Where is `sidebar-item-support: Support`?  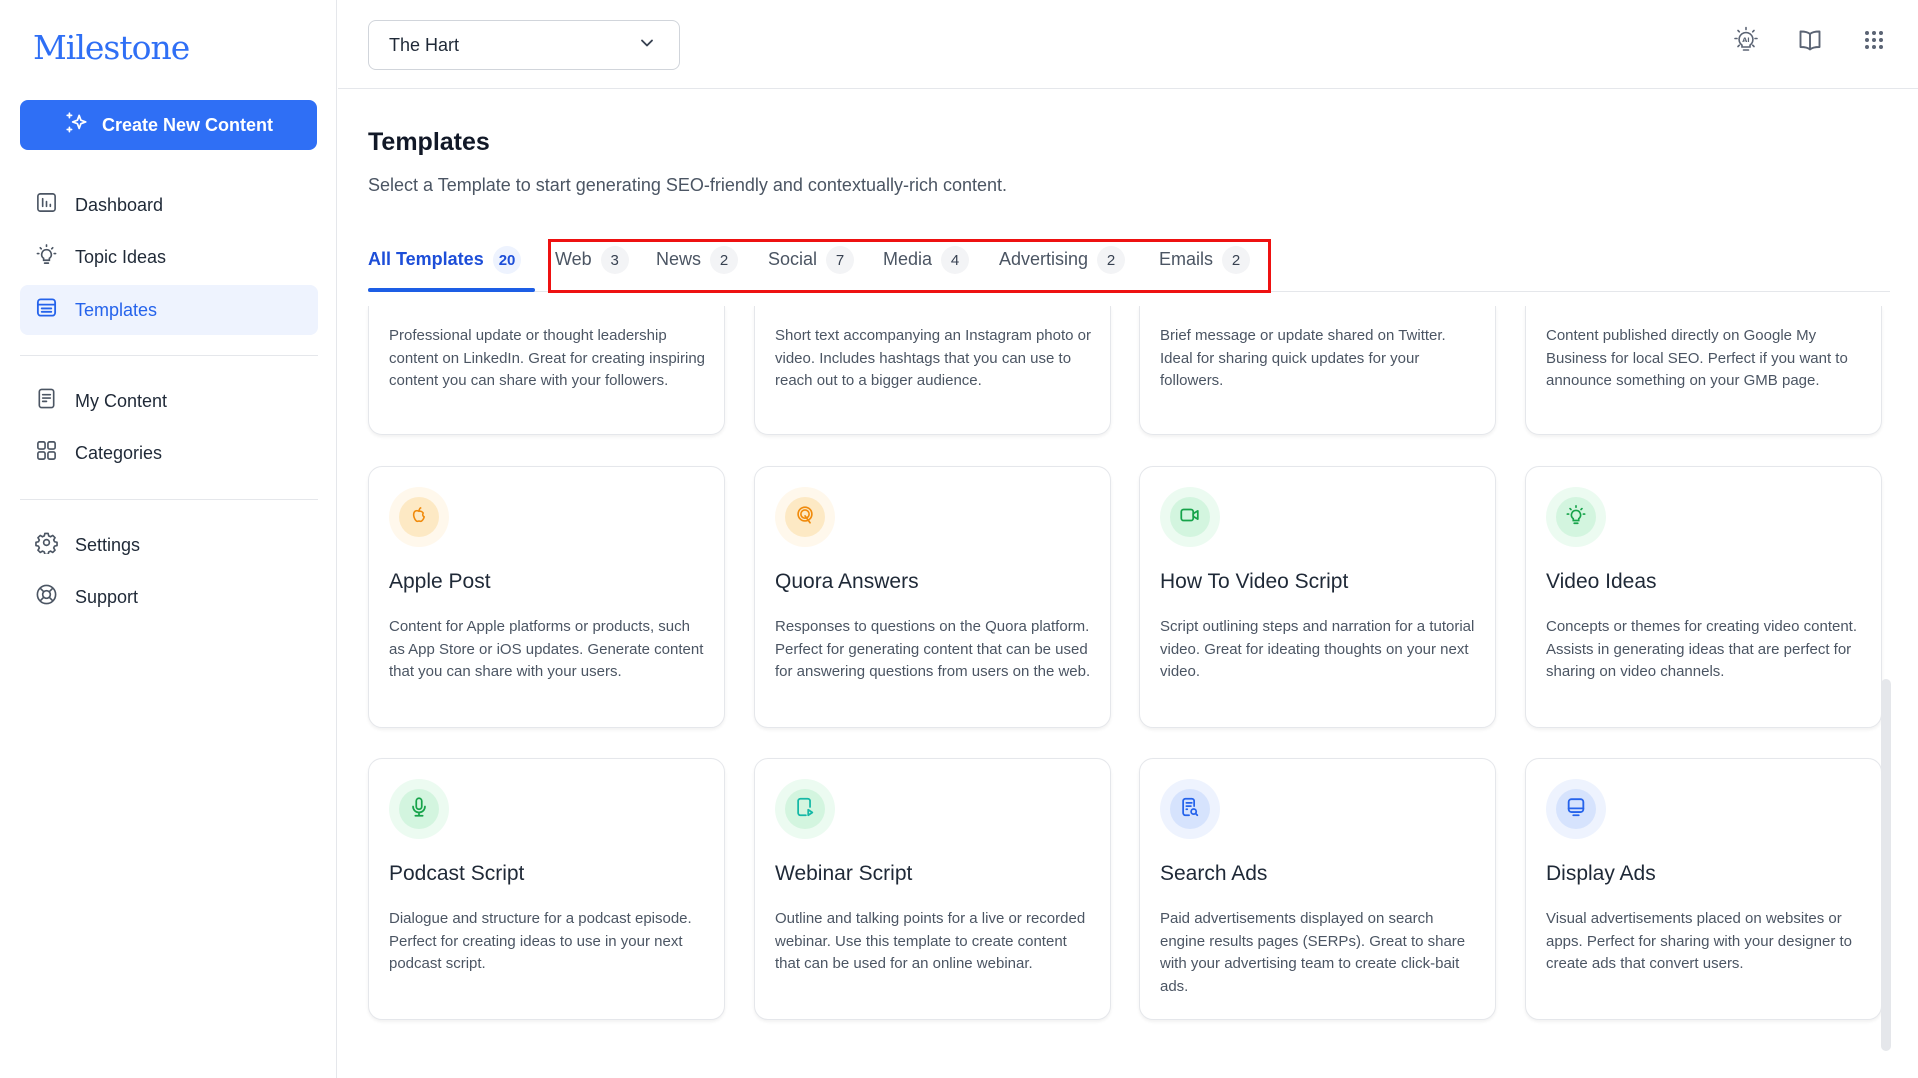
sidebar-item-support: Support is located at coordinates (169, 597).